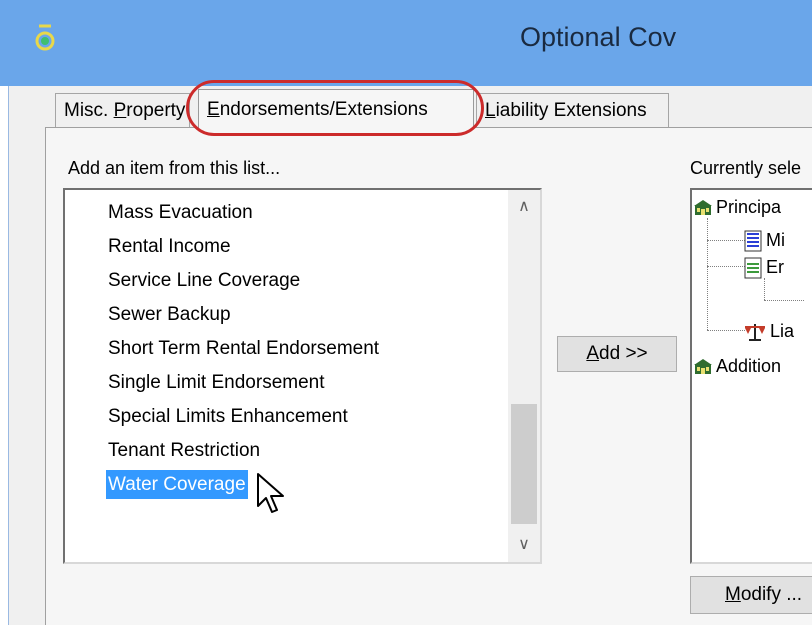 This screenshot has width=812, height=625. What do you see at coordinates (524, 207) in the screenshot?
I see `scroll-up-arrow-icon: ∧` at bounding box center [524, 207].